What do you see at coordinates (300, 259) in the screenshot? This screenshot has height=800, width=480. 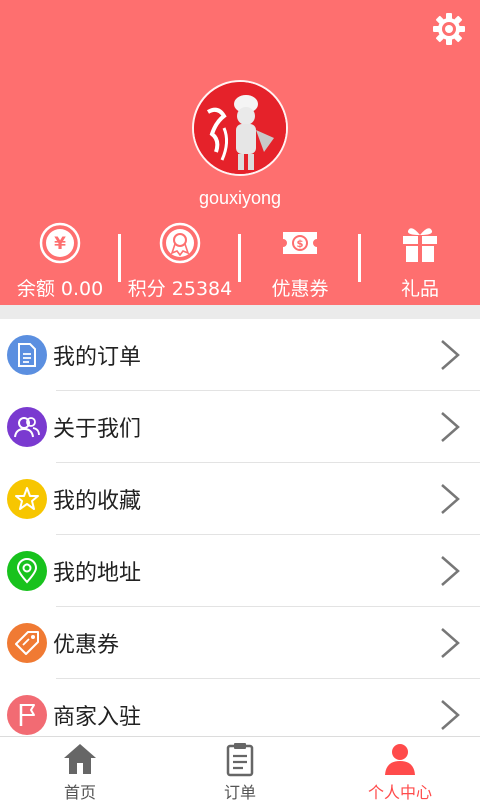 I see `stat-coupon: $ 优惠券` at bounding box center [300, 259].